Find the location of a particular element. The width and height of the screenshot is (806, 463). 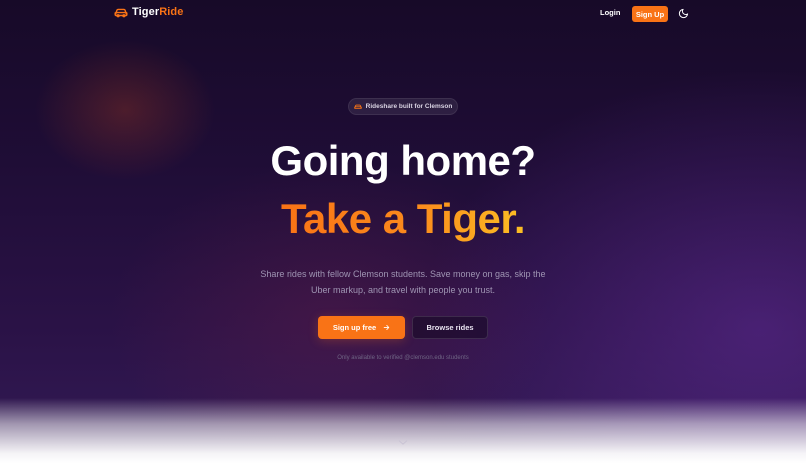

headline-line2: Take a Tiger. is located at coordinates (403, 219).